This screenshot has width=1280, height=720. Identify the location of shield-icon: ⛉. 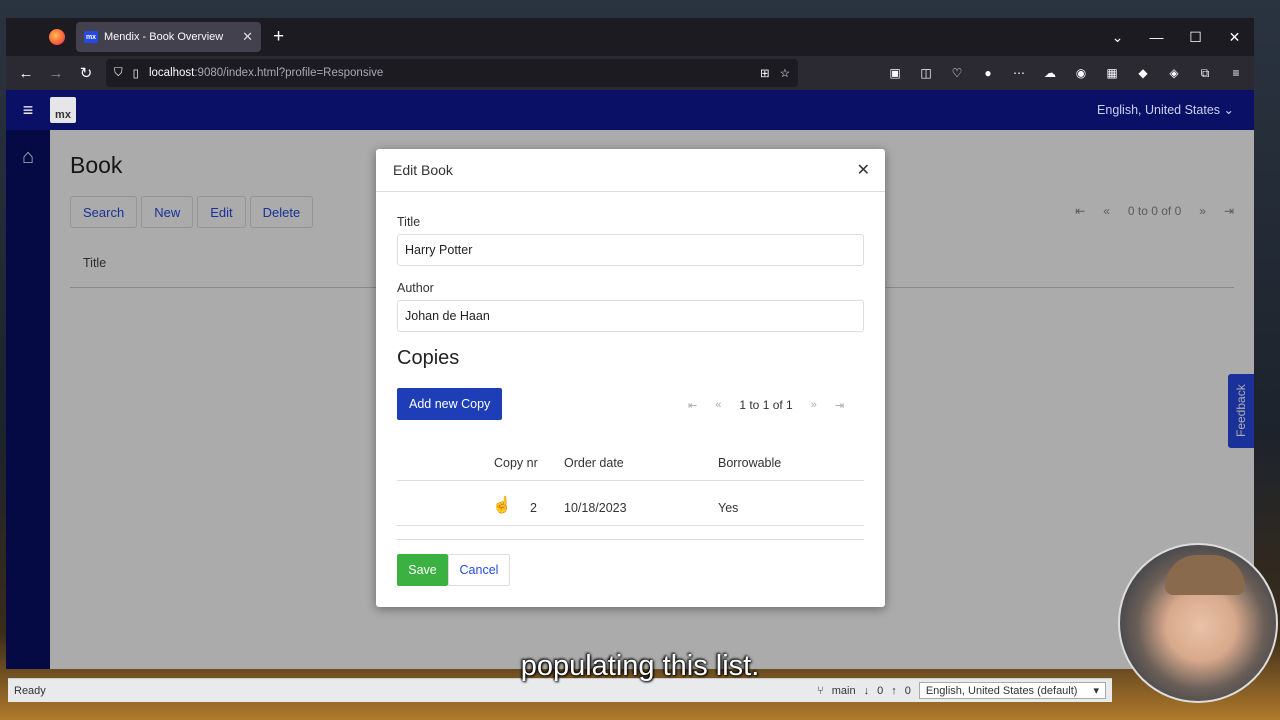
(118, 73).